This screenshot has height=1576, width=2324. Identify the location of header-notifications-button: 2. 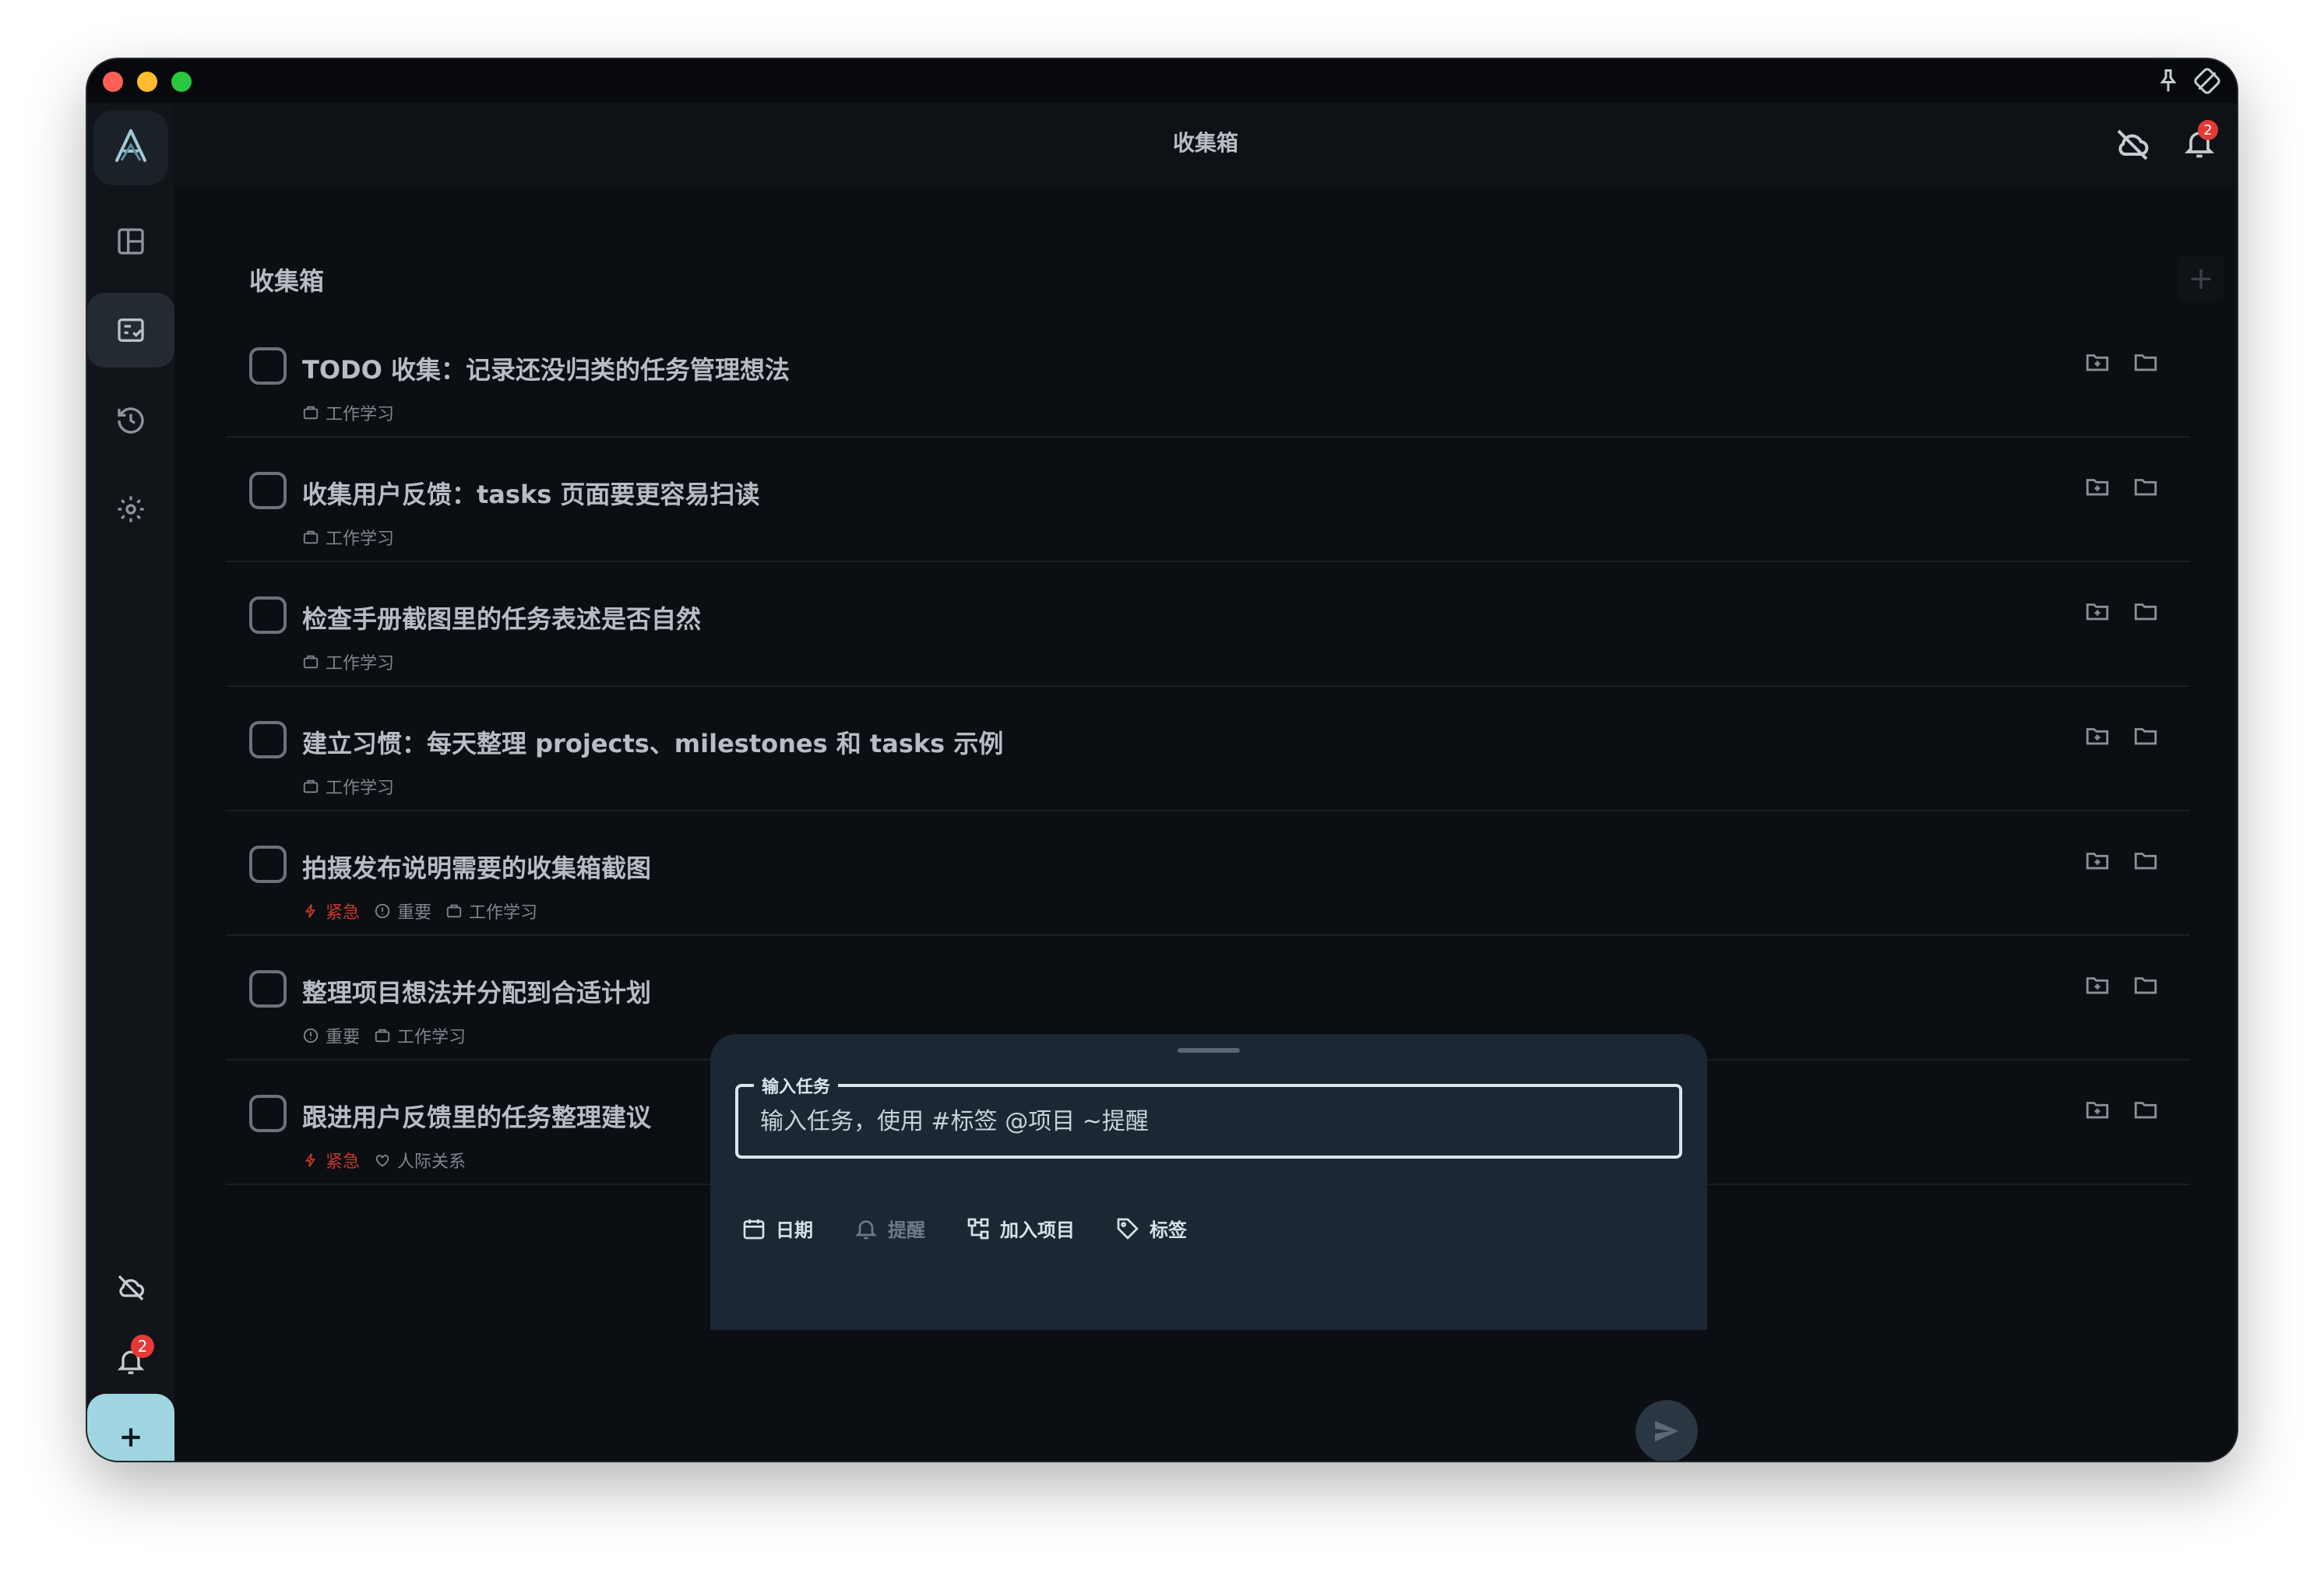
(2200, 142).